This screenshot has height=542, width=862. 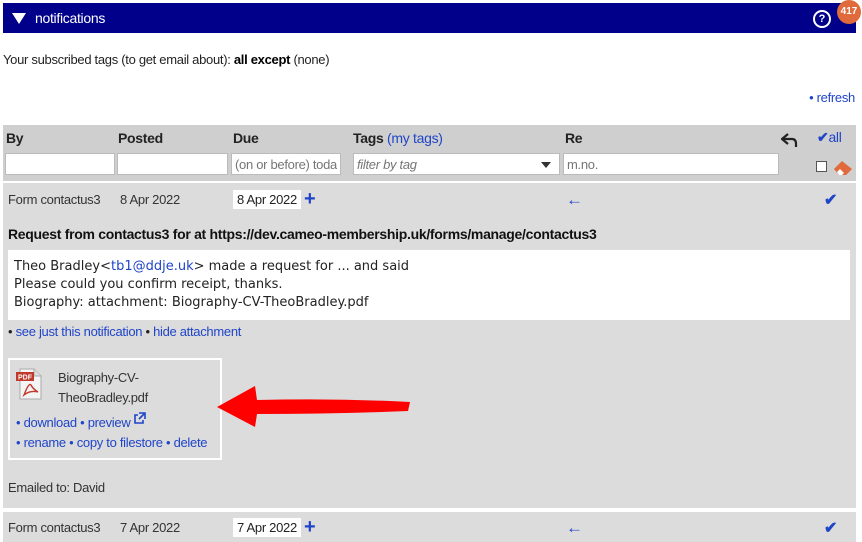 What do you see at coordinates (262, 59) in the screenshot?
I see `subs-mode: all except` at bounding box center [262, 59].